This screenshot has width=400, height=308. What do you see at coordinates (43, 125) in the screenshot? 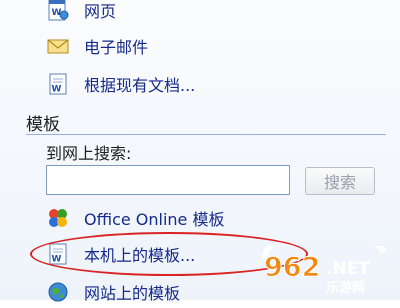
I see `templates-section-title: 模板` at bounding box center [43, 125].